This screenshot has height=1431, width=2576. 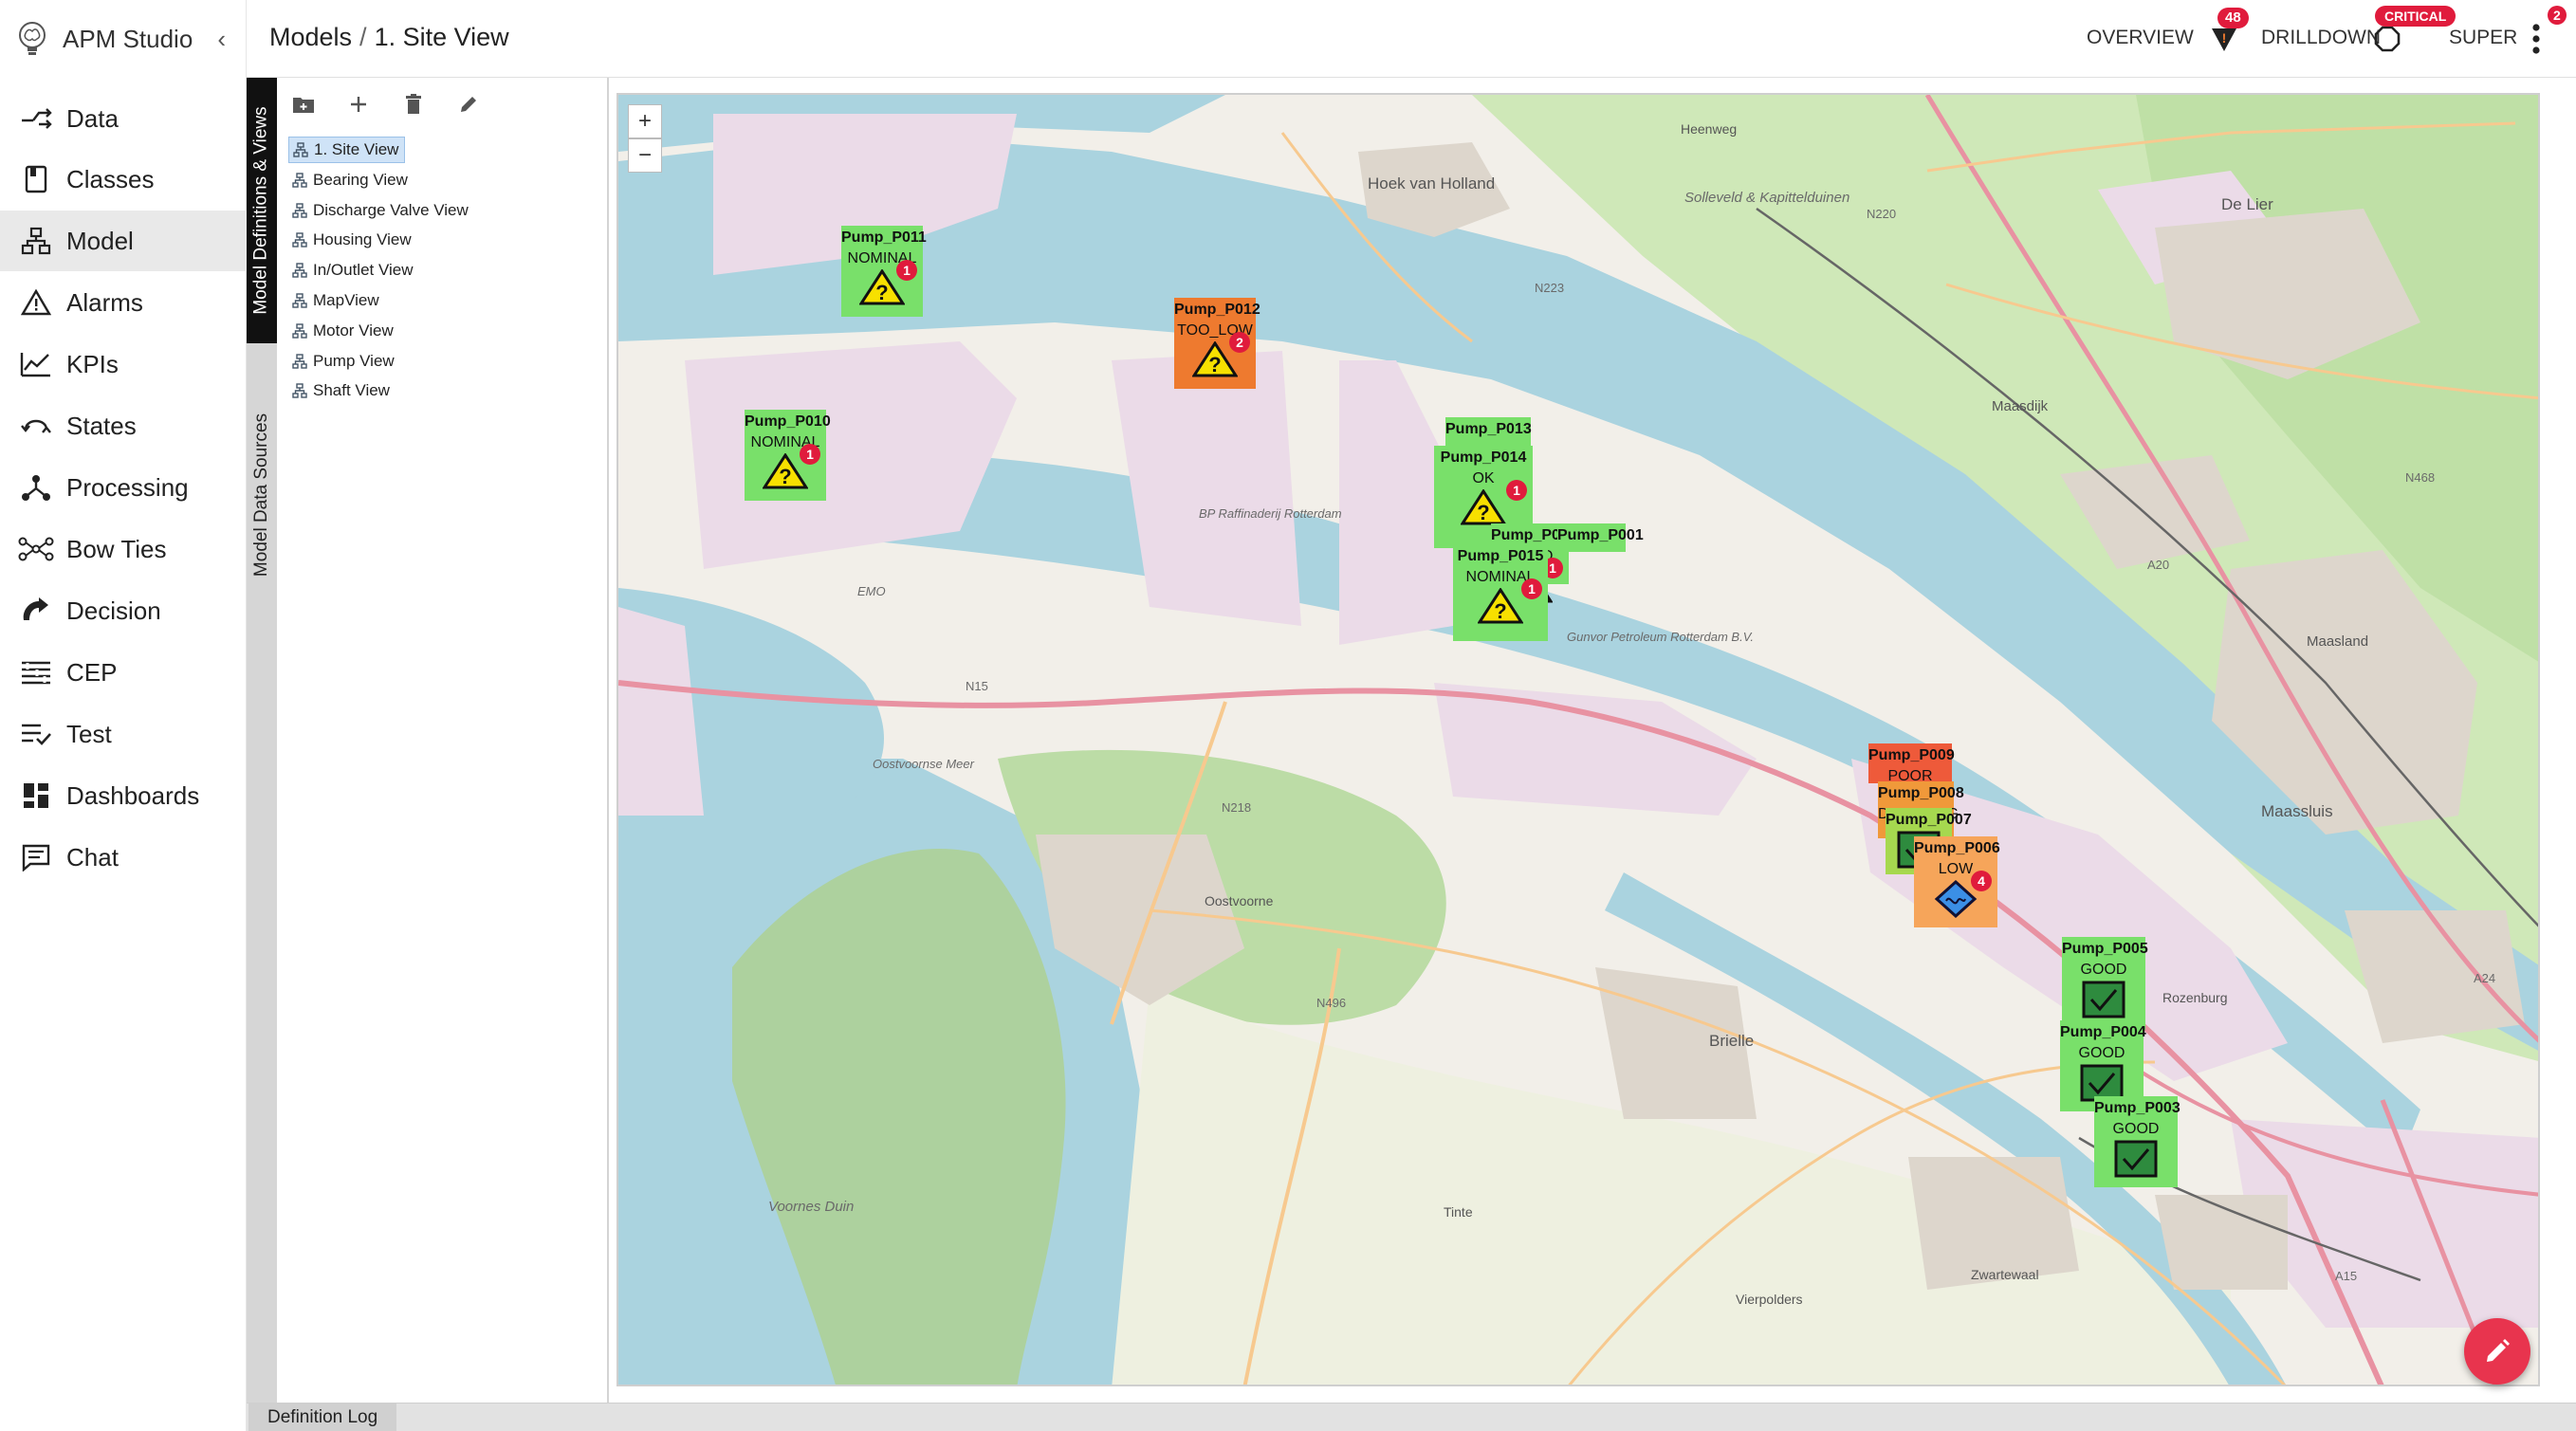 I want to click on nav-item-decision: Decision, so click(x=123, y=610).